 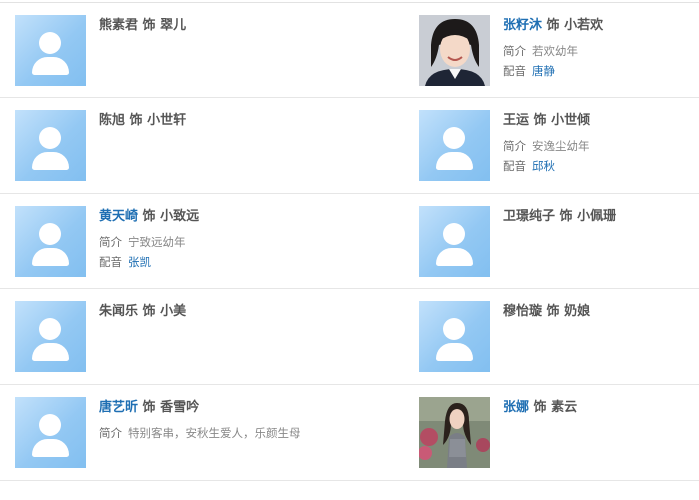 I want to click on actor-name-link: 张籽沐, so click(x=522, y=25).